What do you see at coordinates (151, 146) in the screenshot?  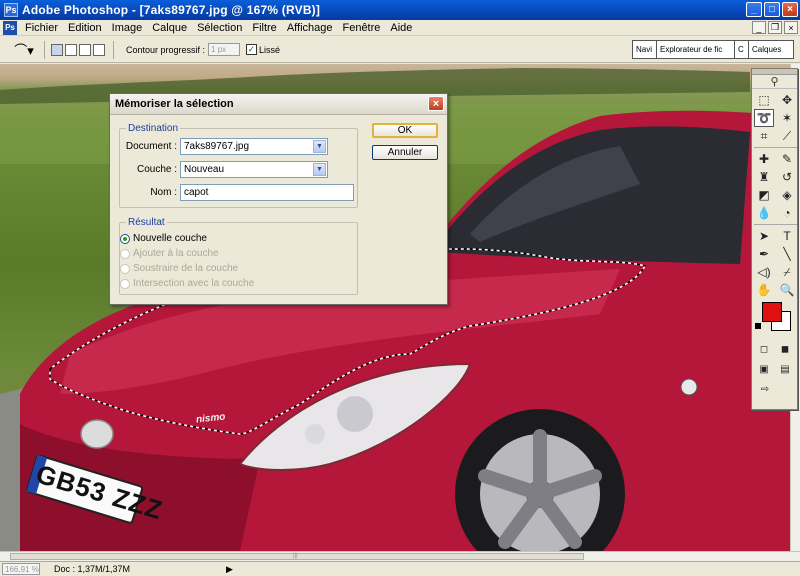 I see `document-label: Document :` at bounding box center [151, 146].